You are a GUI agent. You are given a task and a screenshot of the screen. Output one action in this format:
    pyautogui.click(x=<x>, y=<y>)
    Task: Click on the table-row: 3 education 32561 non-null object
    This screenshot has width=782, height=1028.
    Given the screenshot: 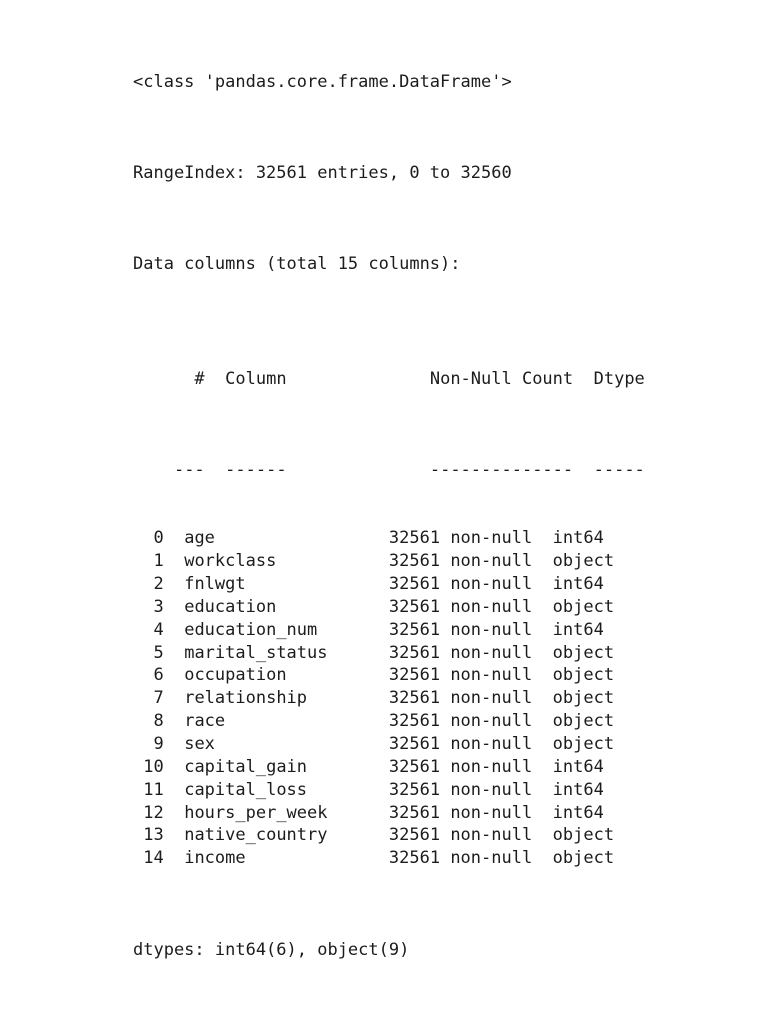 What is the action you would take?
    pyautogui.click(x=389, y=607)
    